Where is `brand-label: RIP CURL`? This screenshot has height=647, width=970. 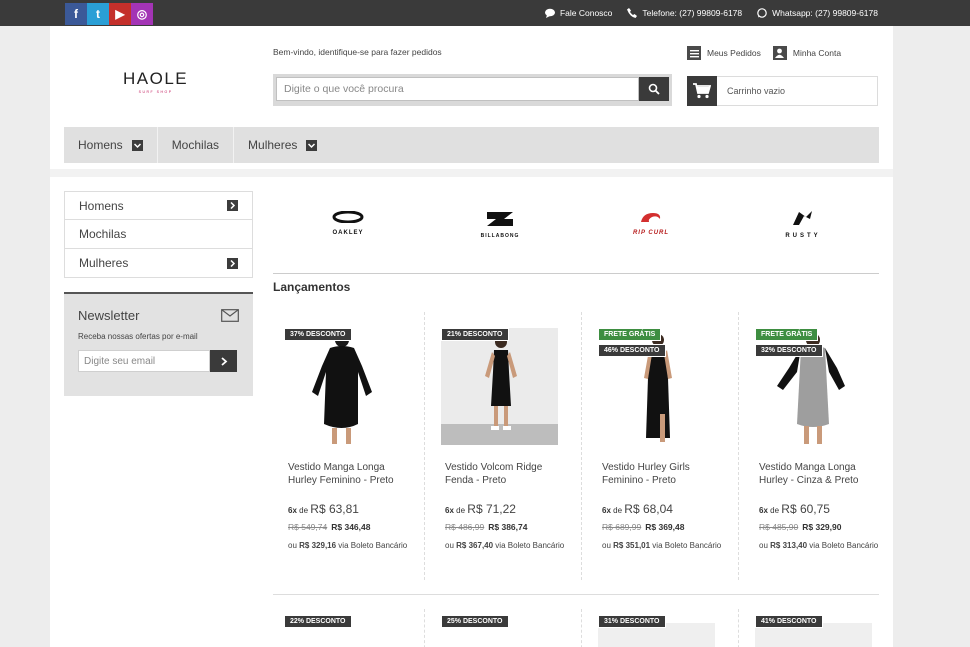
brand-label: RIP CURL is located at coordinates (651, 233).